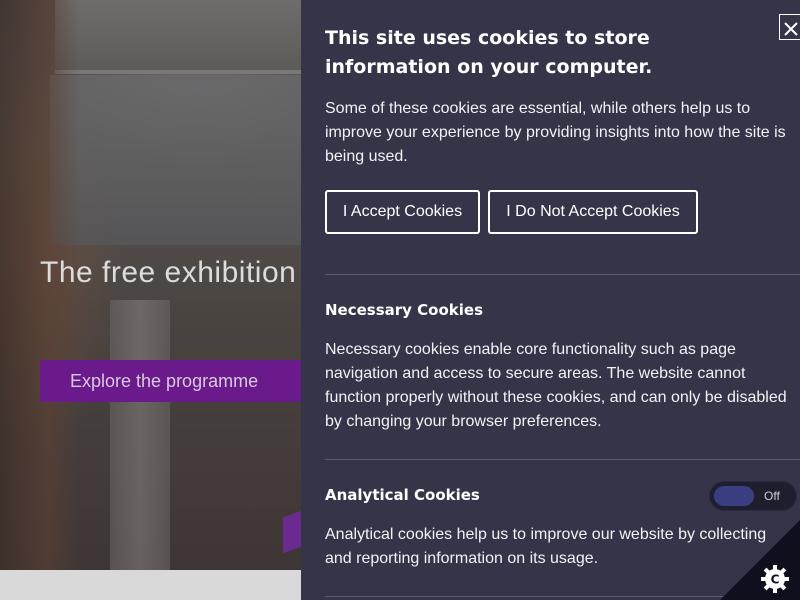 The image size is (800, 600). I want to click on decline-cookies-button: I Do Not Accept Cookies, so click(593, 212).